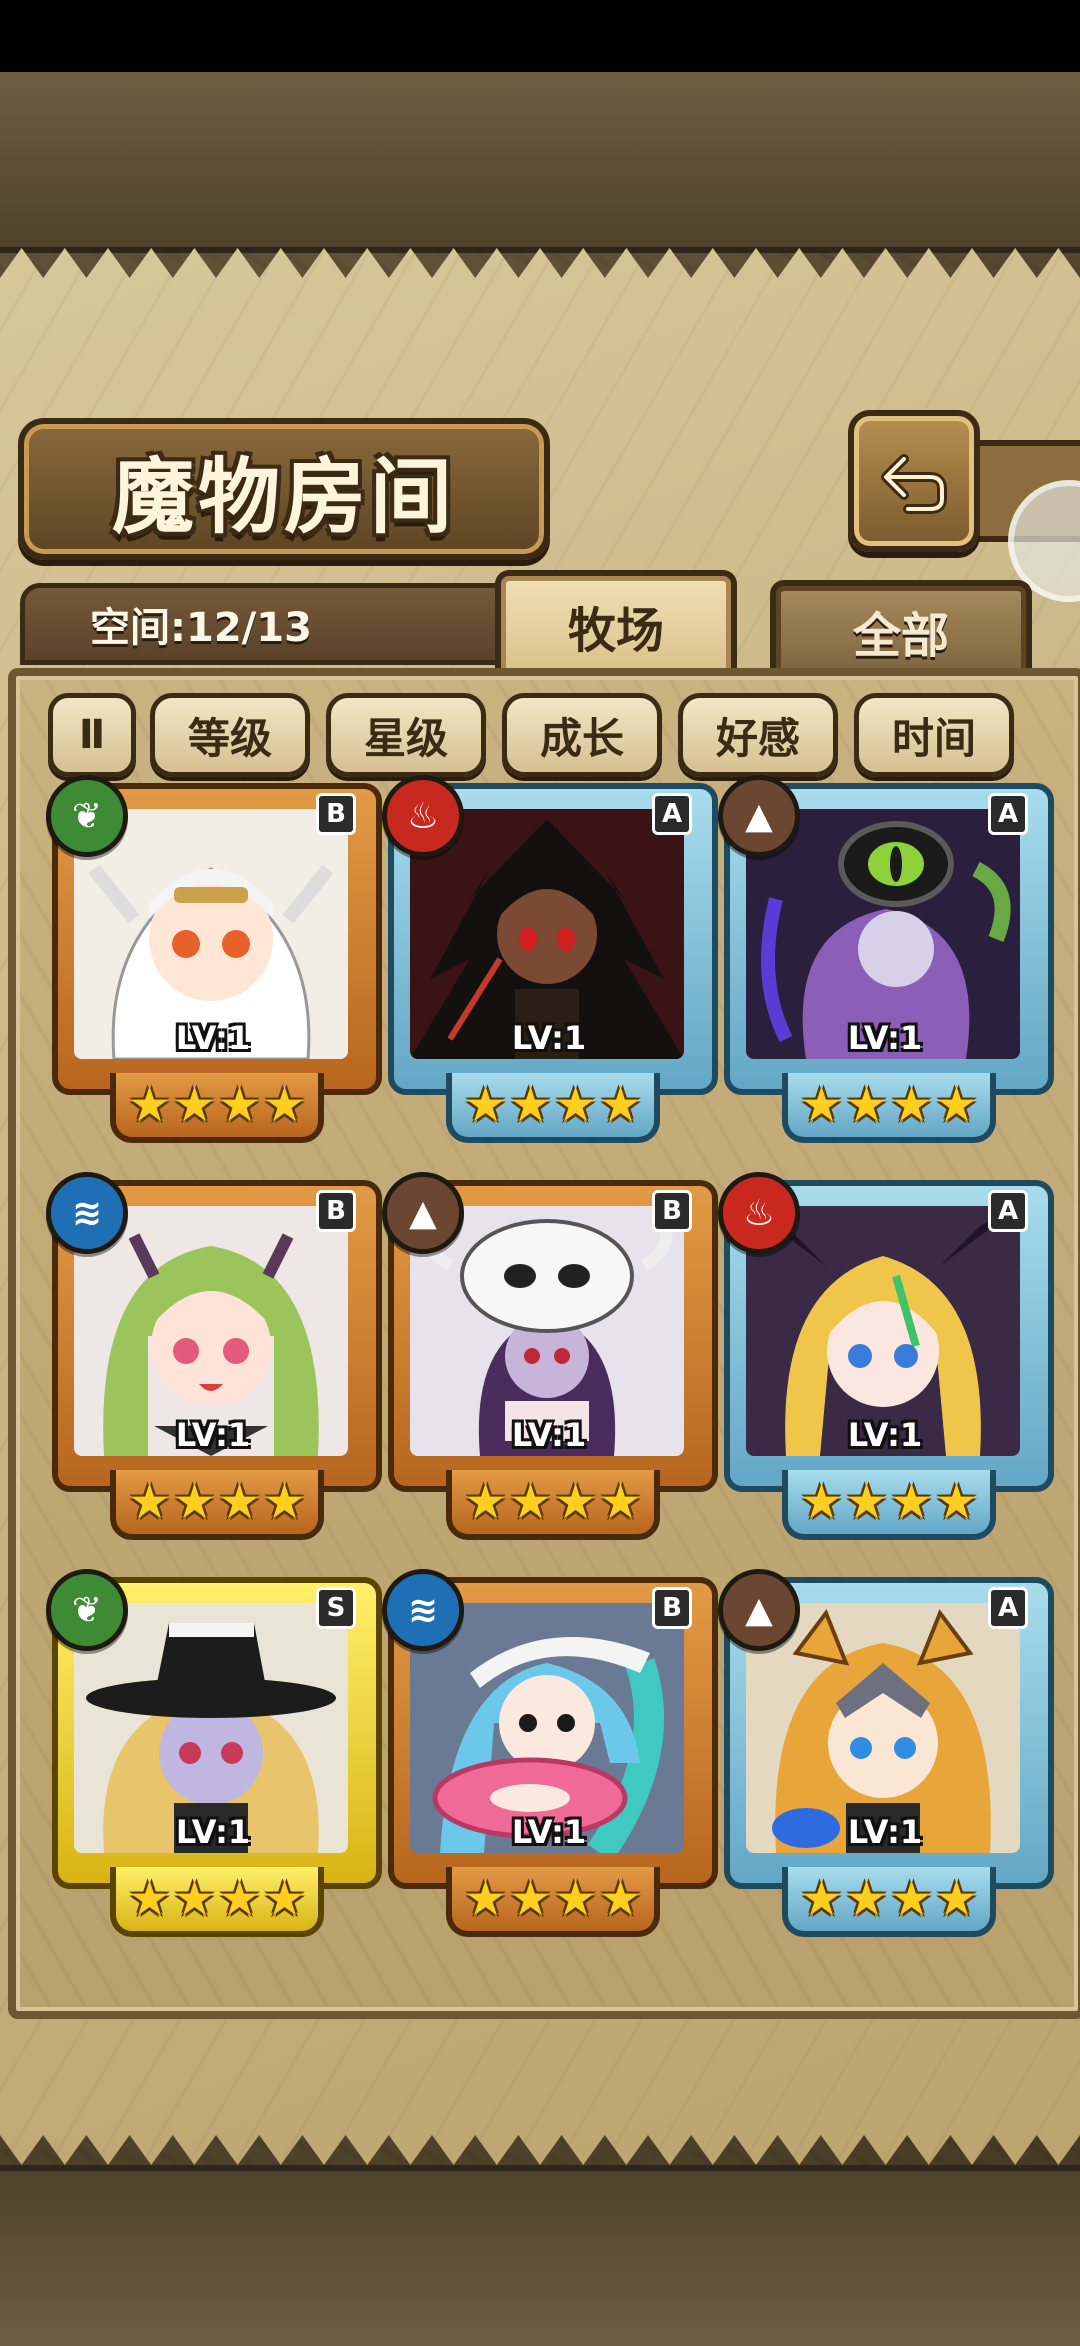 The image size is (1080, 2346). What do you see at coordinates (283, 496) in the screenshot?
I see `page-title: 魔物房间` at bounding box center [283, 496].